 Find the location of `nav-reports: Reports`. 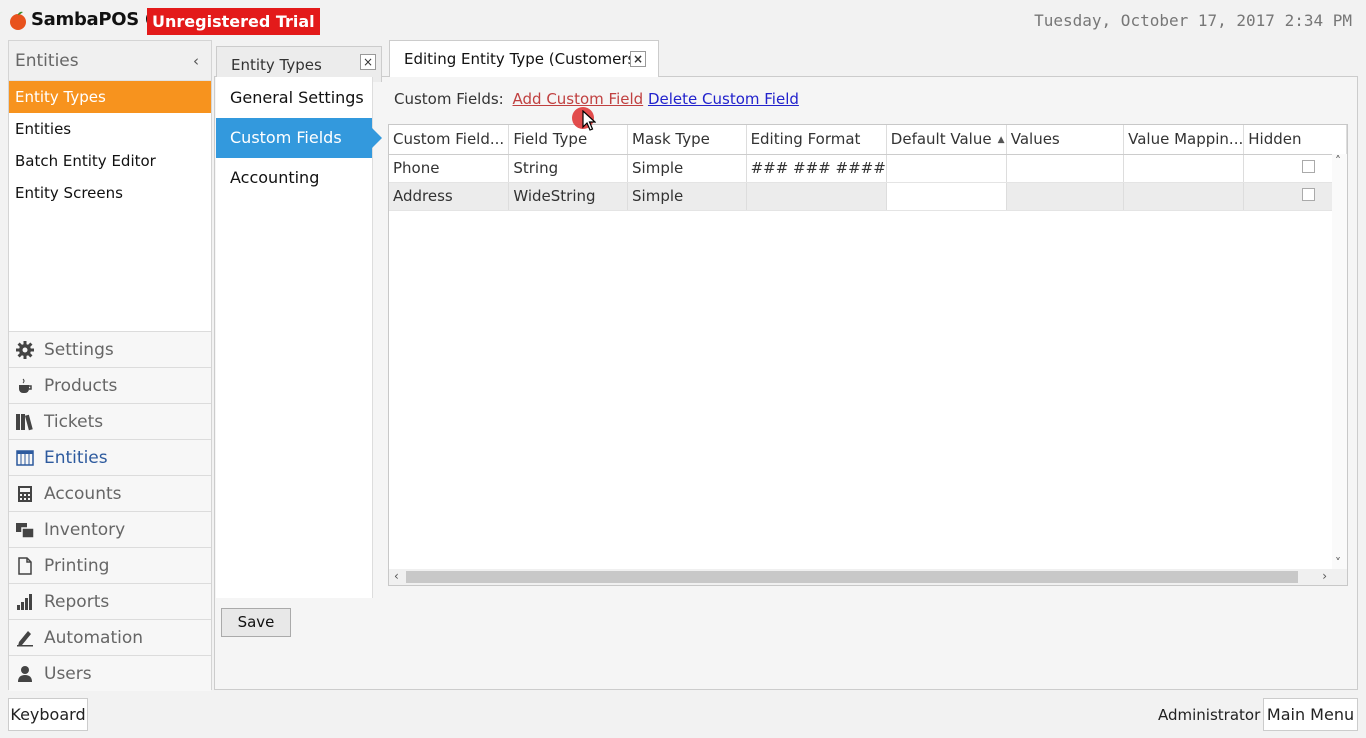

nav-reports: Reports is located at coordinates (110, 601).